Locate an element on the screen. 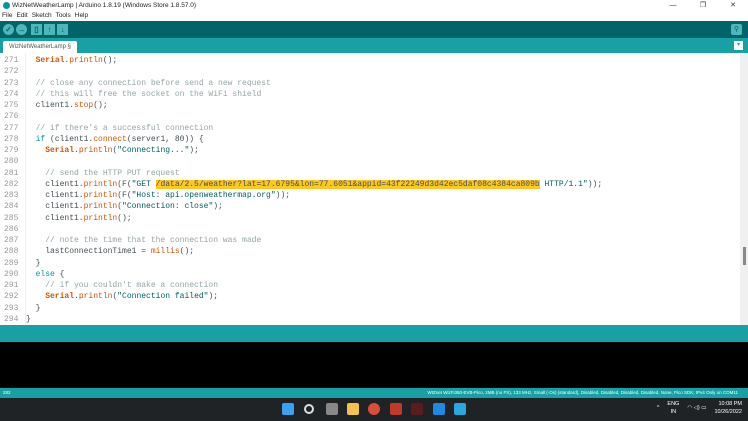  line-number: 282 is located at coordinates (11, 184).